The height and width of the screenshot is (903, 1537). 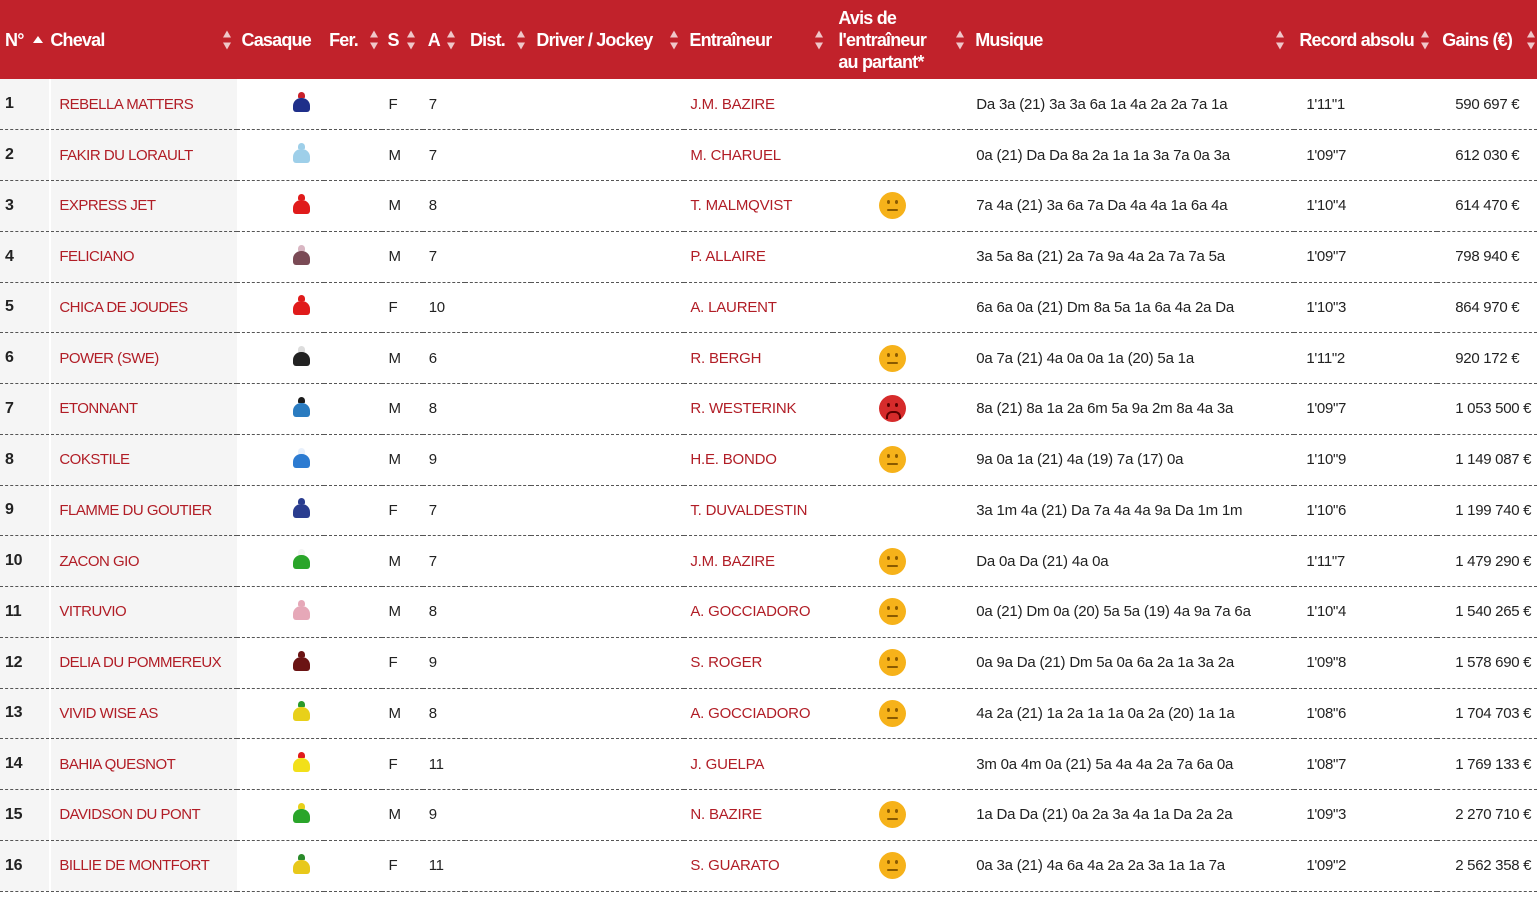 What do you see at coordinates (759, 257) in the screenshot?
I see `trainer-name-link: P. ALLAIRE` at bounding box center [759, 257].